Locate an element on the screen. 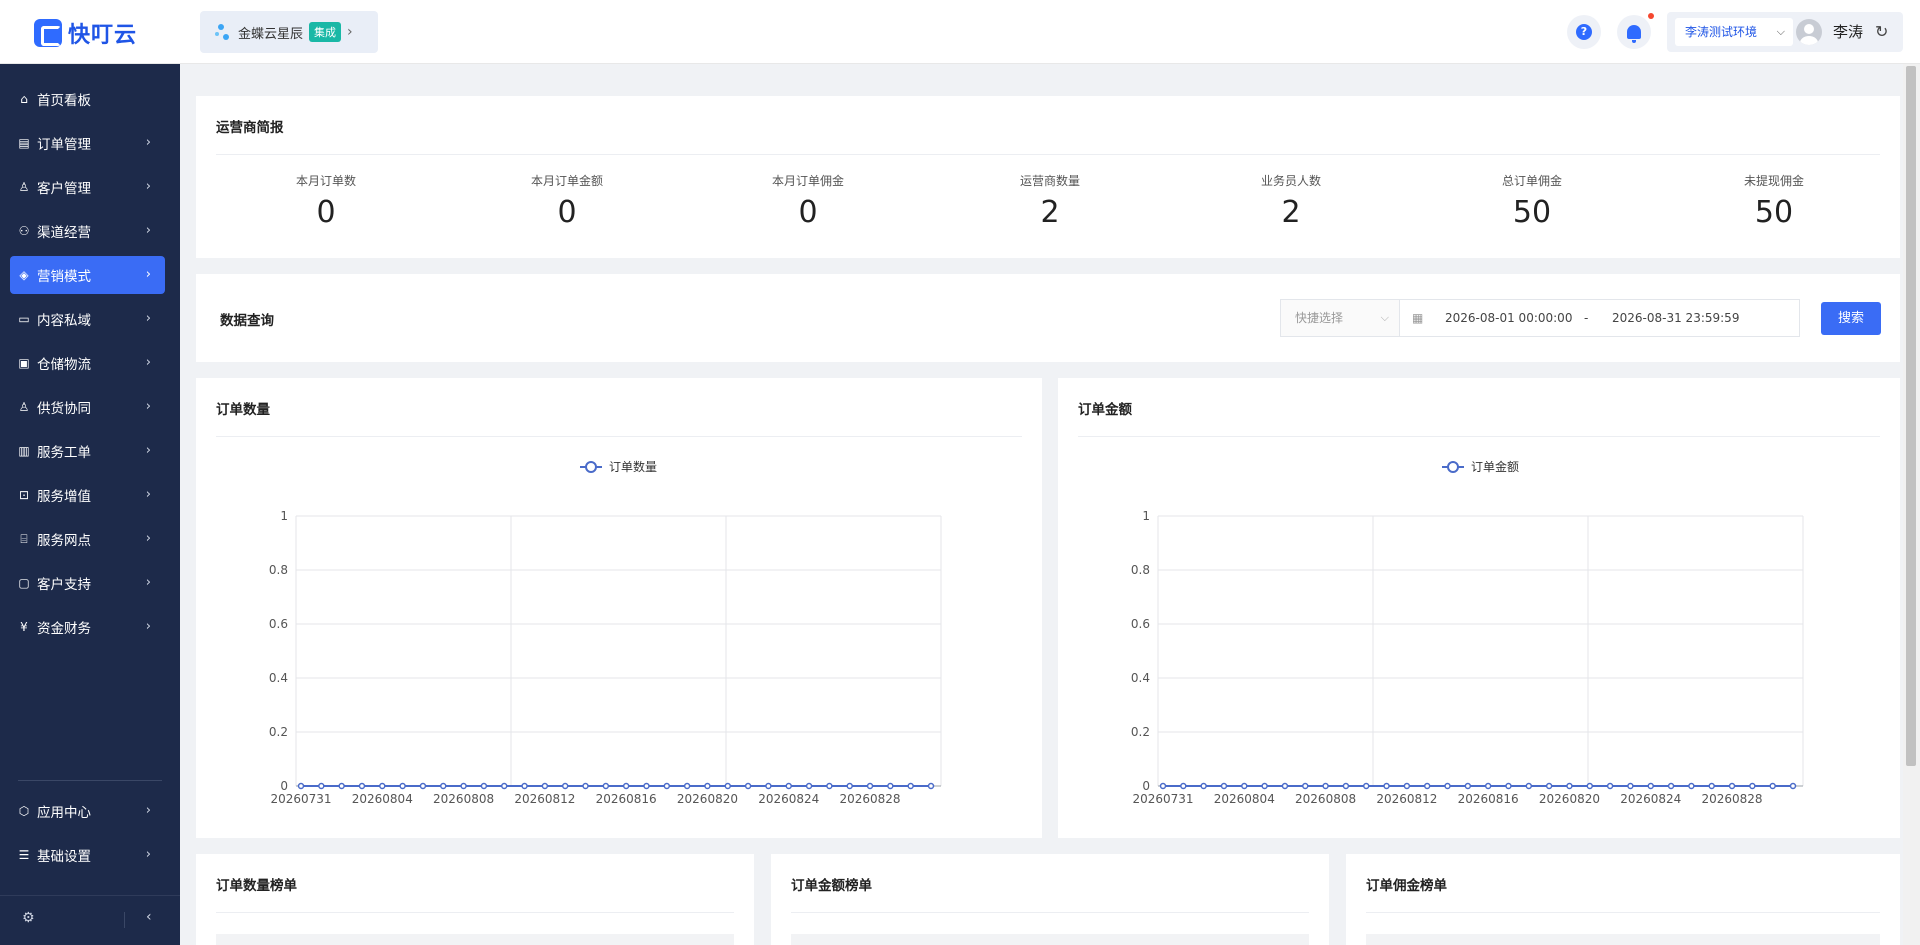 Image resolution: width=1920 pixels, height=945 pixels. sidebar-item-label: 服务增值 is located at coordinates (64, 497).